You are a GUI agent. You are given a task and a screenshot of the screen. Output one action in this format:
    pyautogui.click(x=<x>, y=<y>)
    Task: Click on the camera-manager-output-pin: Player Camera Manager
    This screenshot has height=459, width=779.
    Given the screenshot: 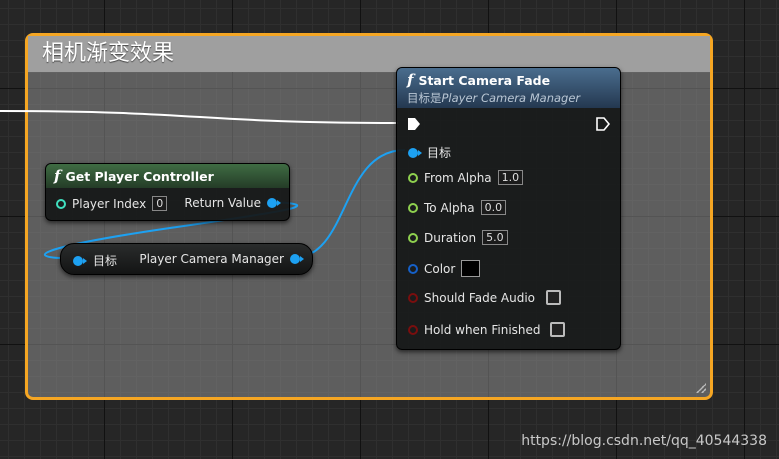 What is the action you would take?
    pyautogui.click(x=221, y=259)
    